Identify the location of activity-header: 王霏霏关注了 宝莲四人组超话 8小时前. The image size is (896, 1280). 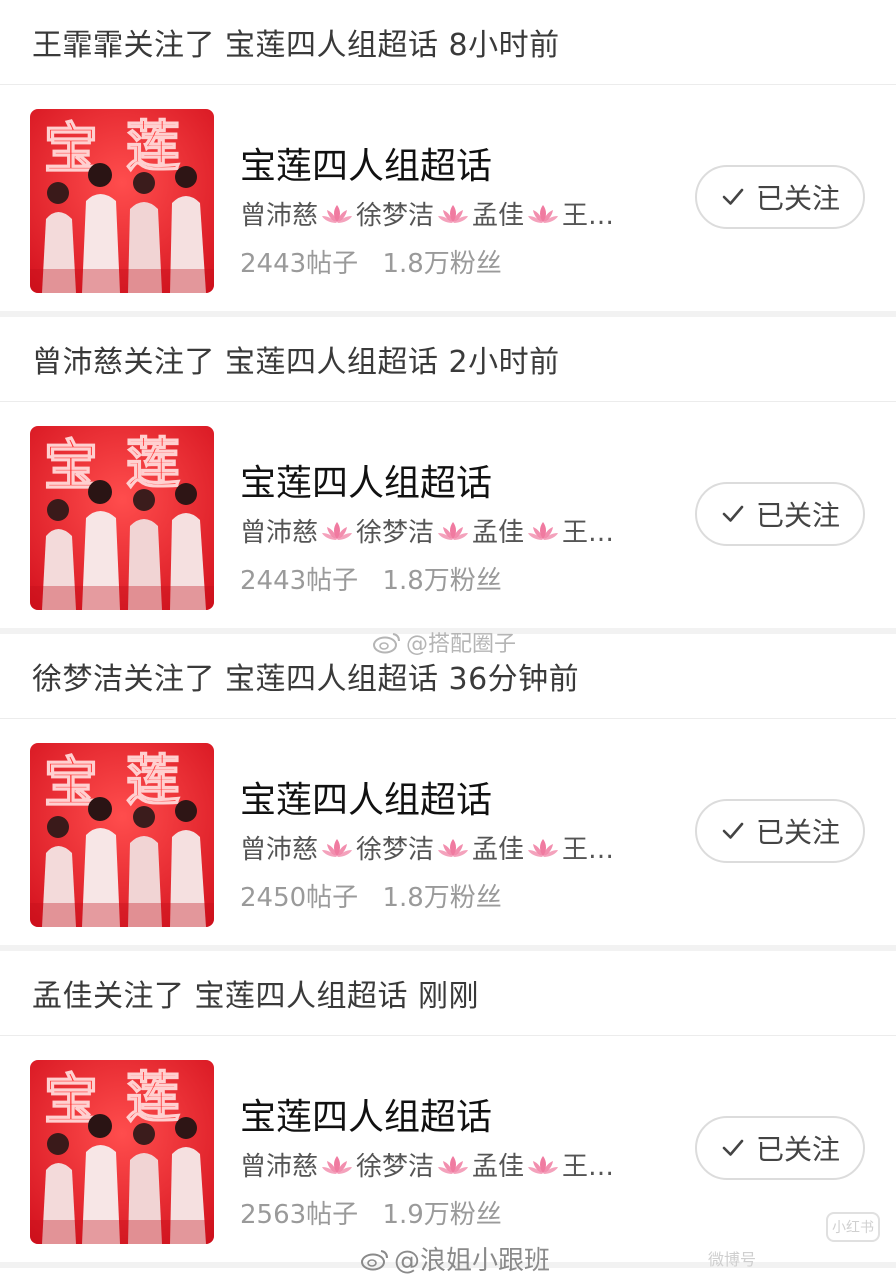
(448, 42).